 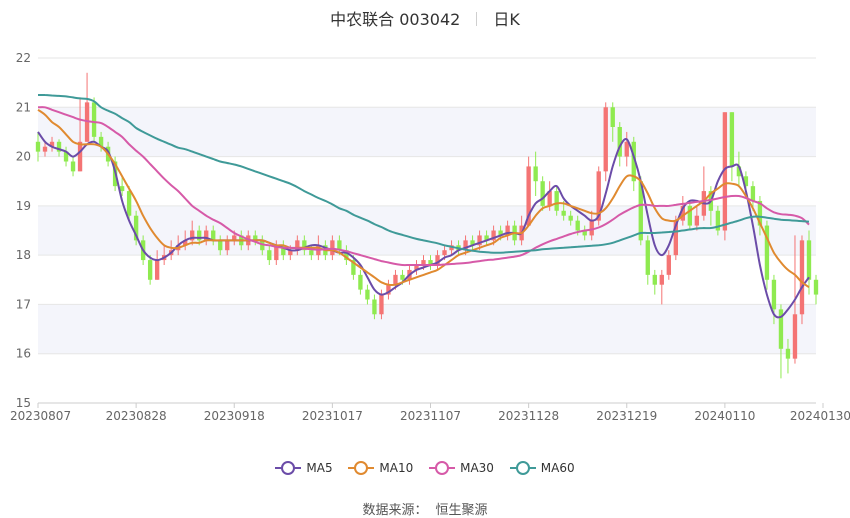 I want to click on legend-label-ma5: MA5, so click(x=319, y=468).